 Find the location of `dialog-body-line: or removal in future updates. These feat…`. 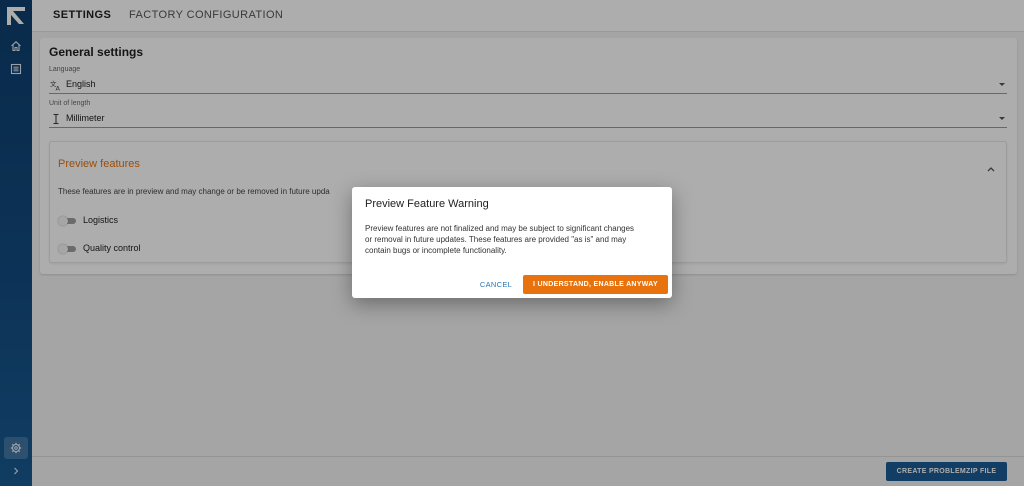

dialog-body-line: or removal in future updates. These feat… is located at coordinates (496, 239).